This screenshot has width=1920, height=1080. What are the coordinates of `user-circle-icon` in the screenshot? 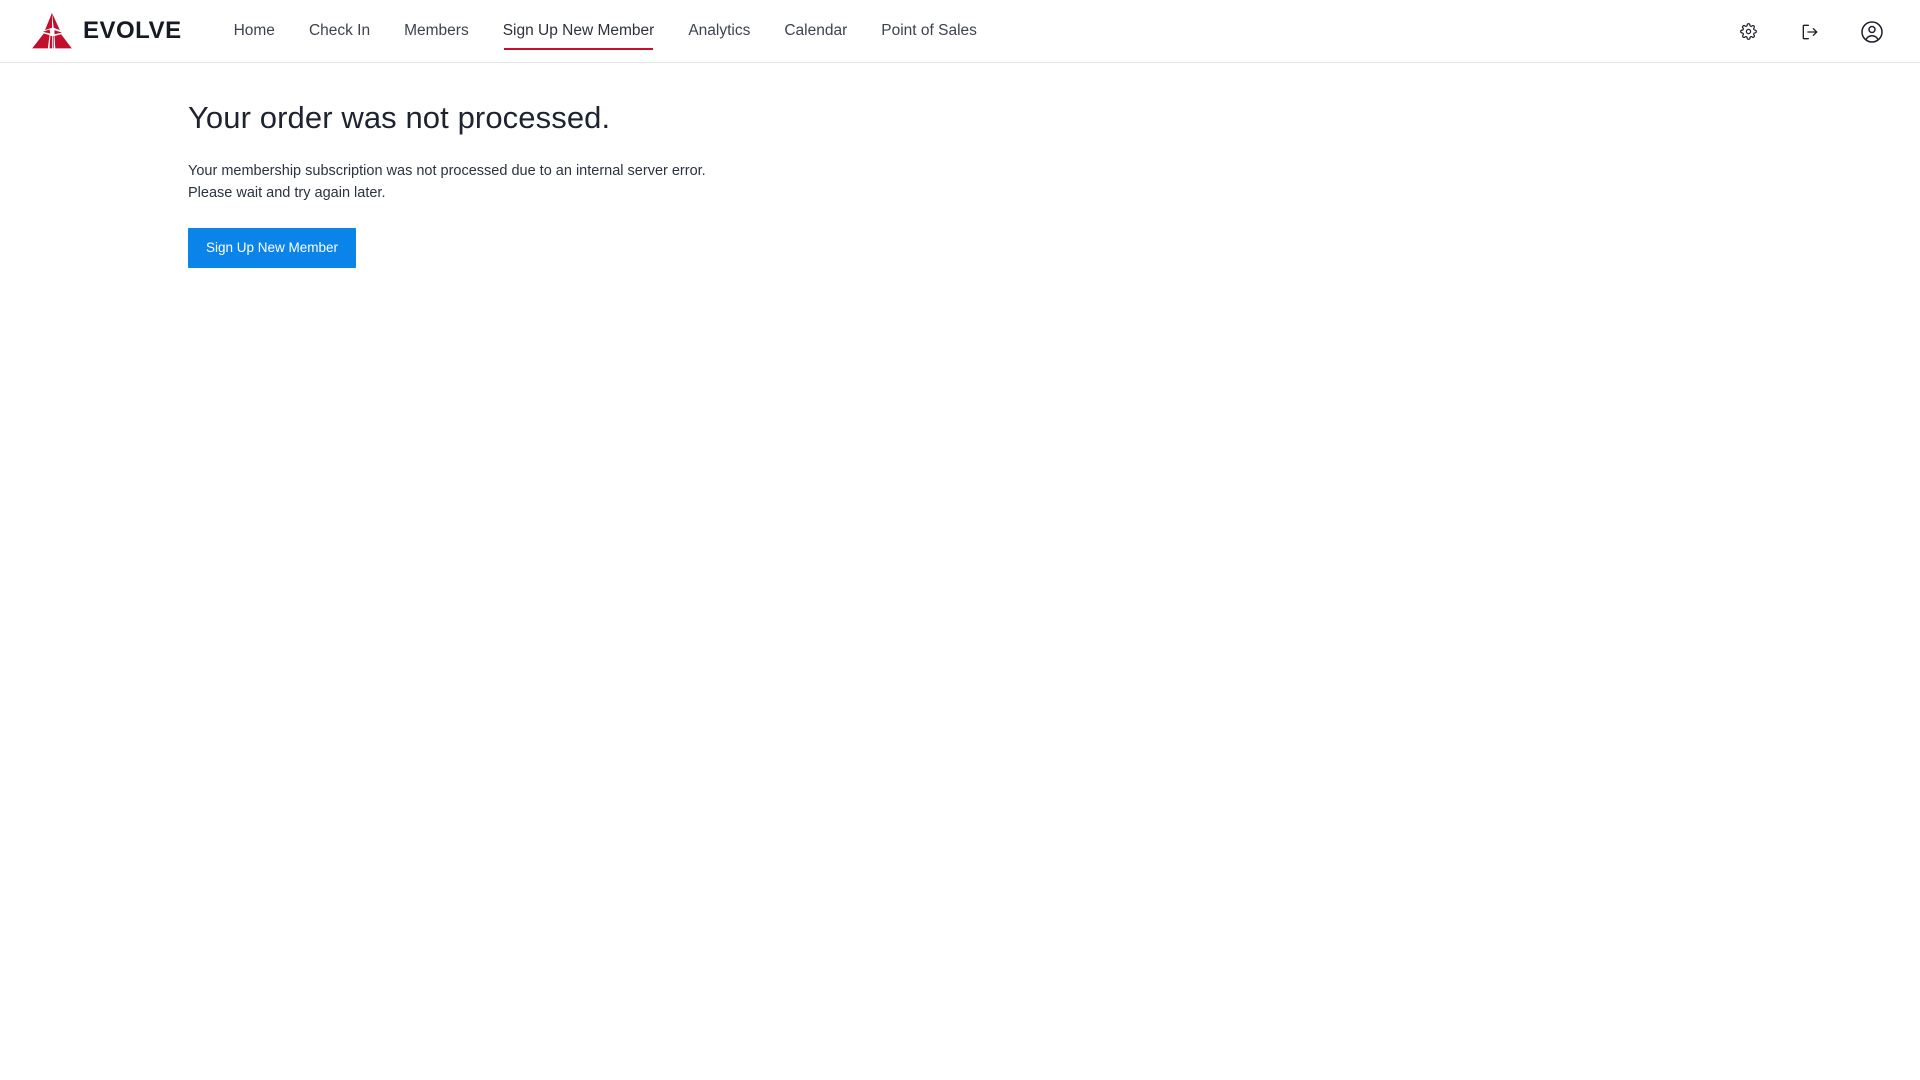 It's located at (1872, 32).